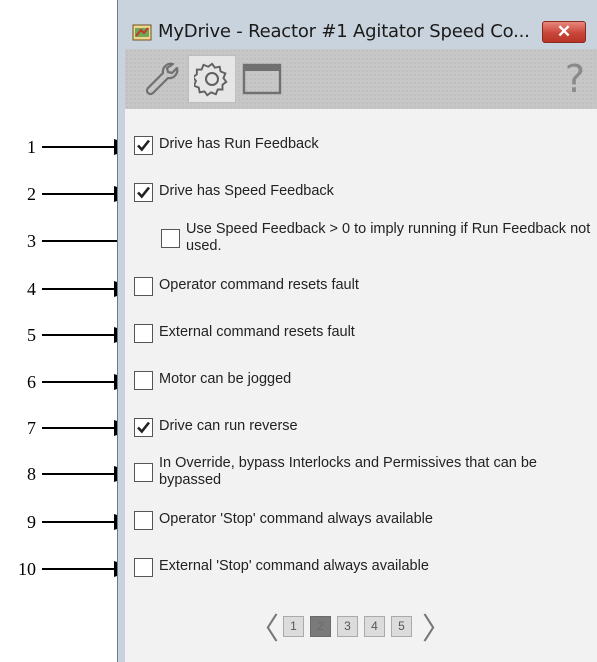  I want to click on gear-icon, so click(211, 79).